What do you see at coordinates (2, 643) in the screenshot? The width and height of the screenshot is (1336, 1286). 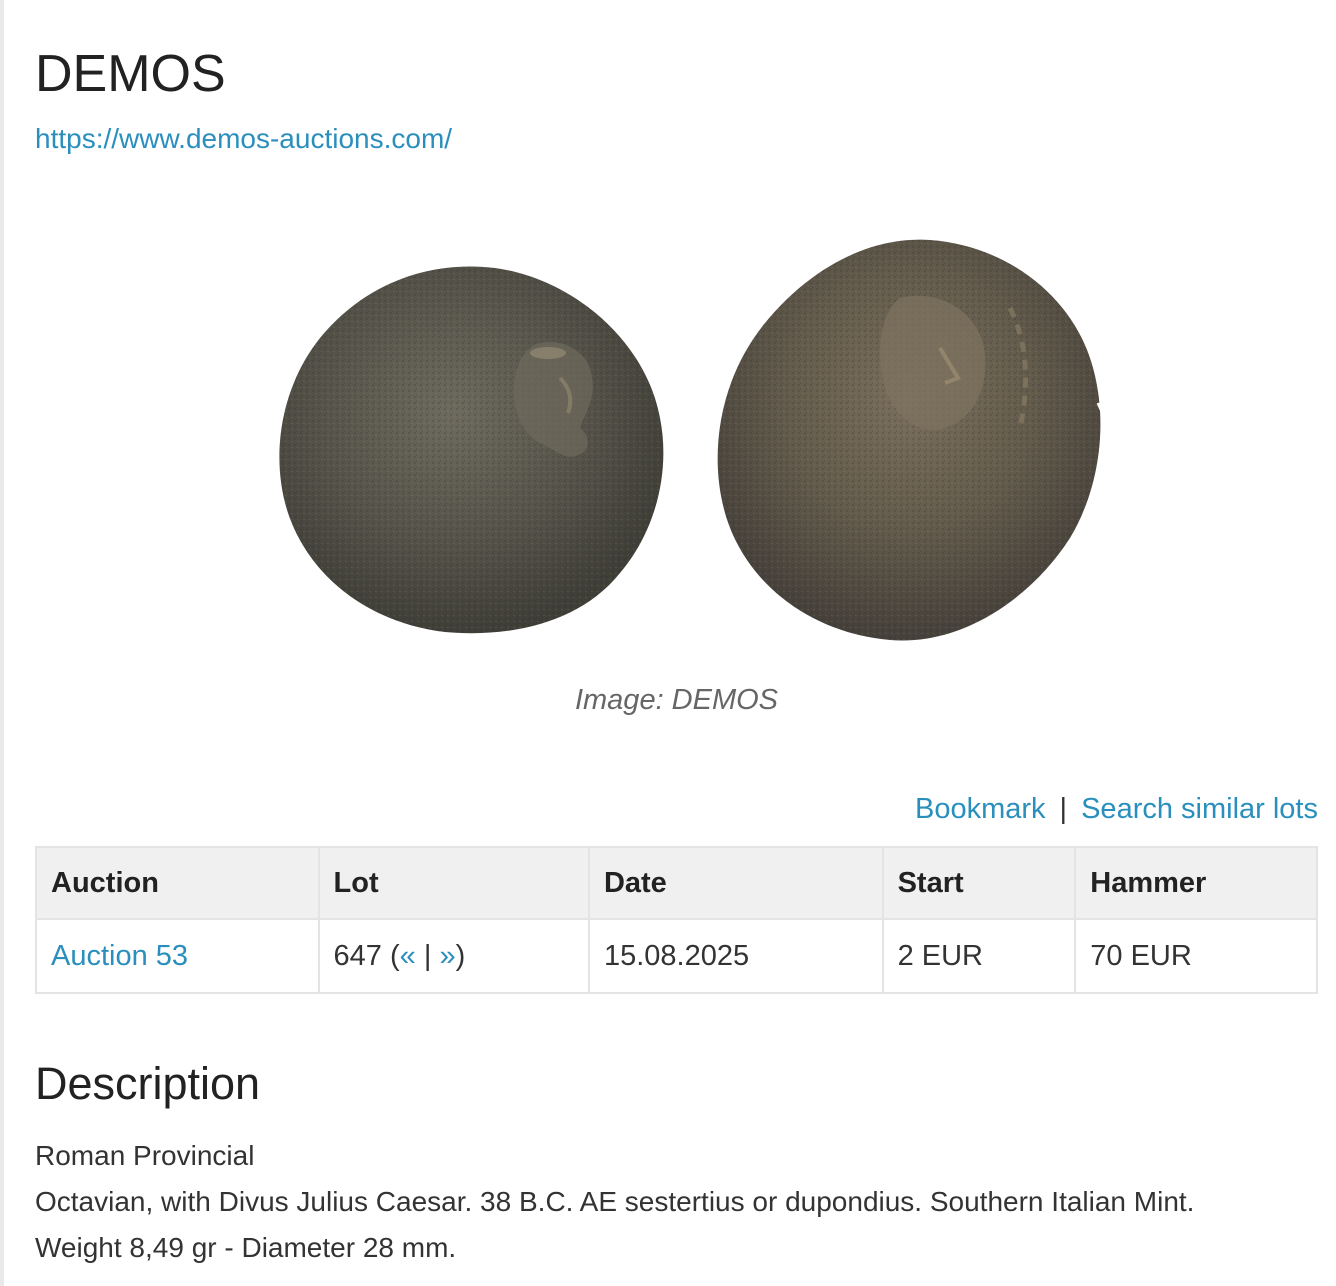 I see `left-border` at bounding box center [2, 643].